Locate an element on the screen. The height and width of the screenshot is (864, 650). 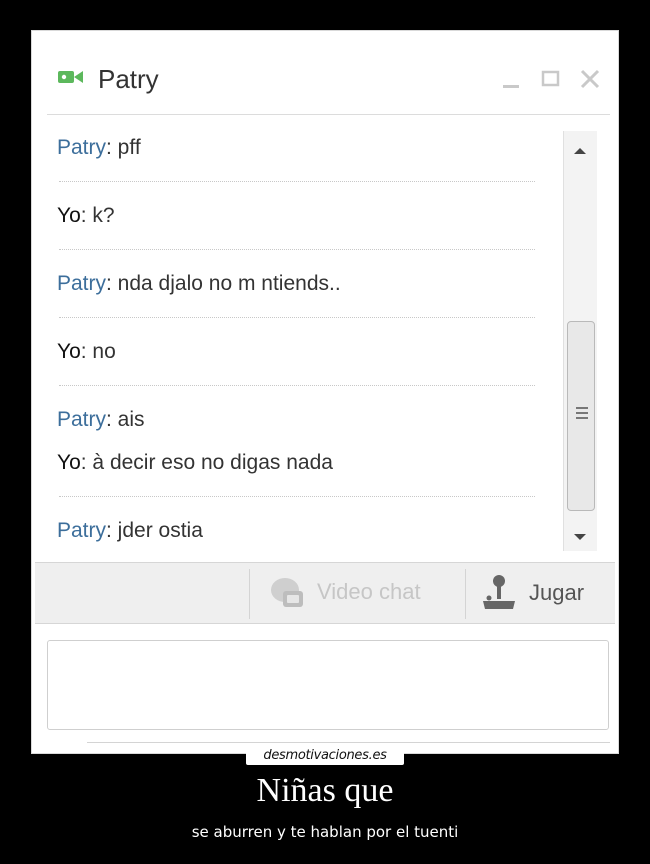
message-text: : k? is located at coordinates (97, 215).